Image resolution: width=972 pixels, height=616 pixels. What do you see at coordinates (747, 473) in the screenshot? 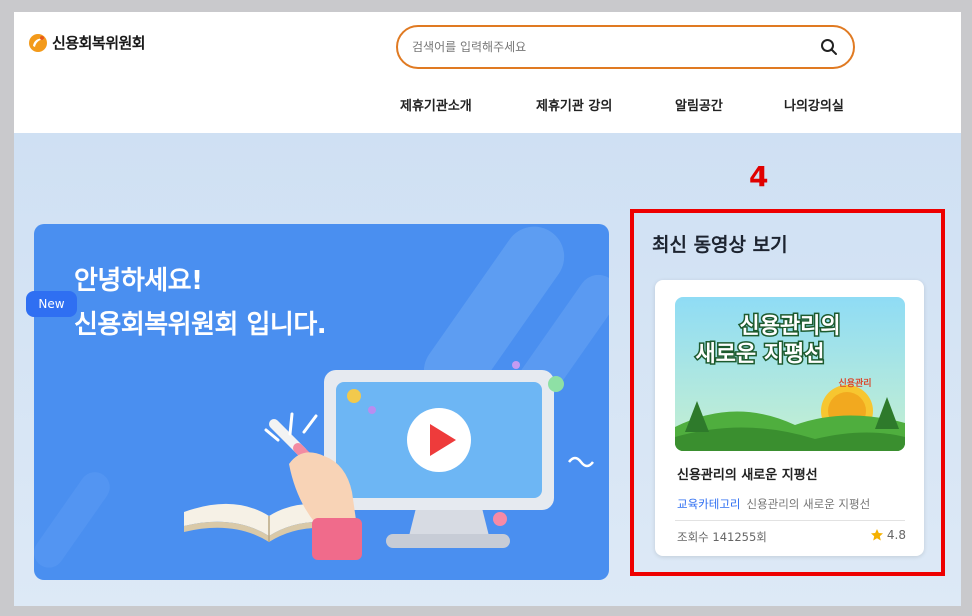
I see `video-title: 신용관리의 새로운 지평선` at bounding box center [747, 473].